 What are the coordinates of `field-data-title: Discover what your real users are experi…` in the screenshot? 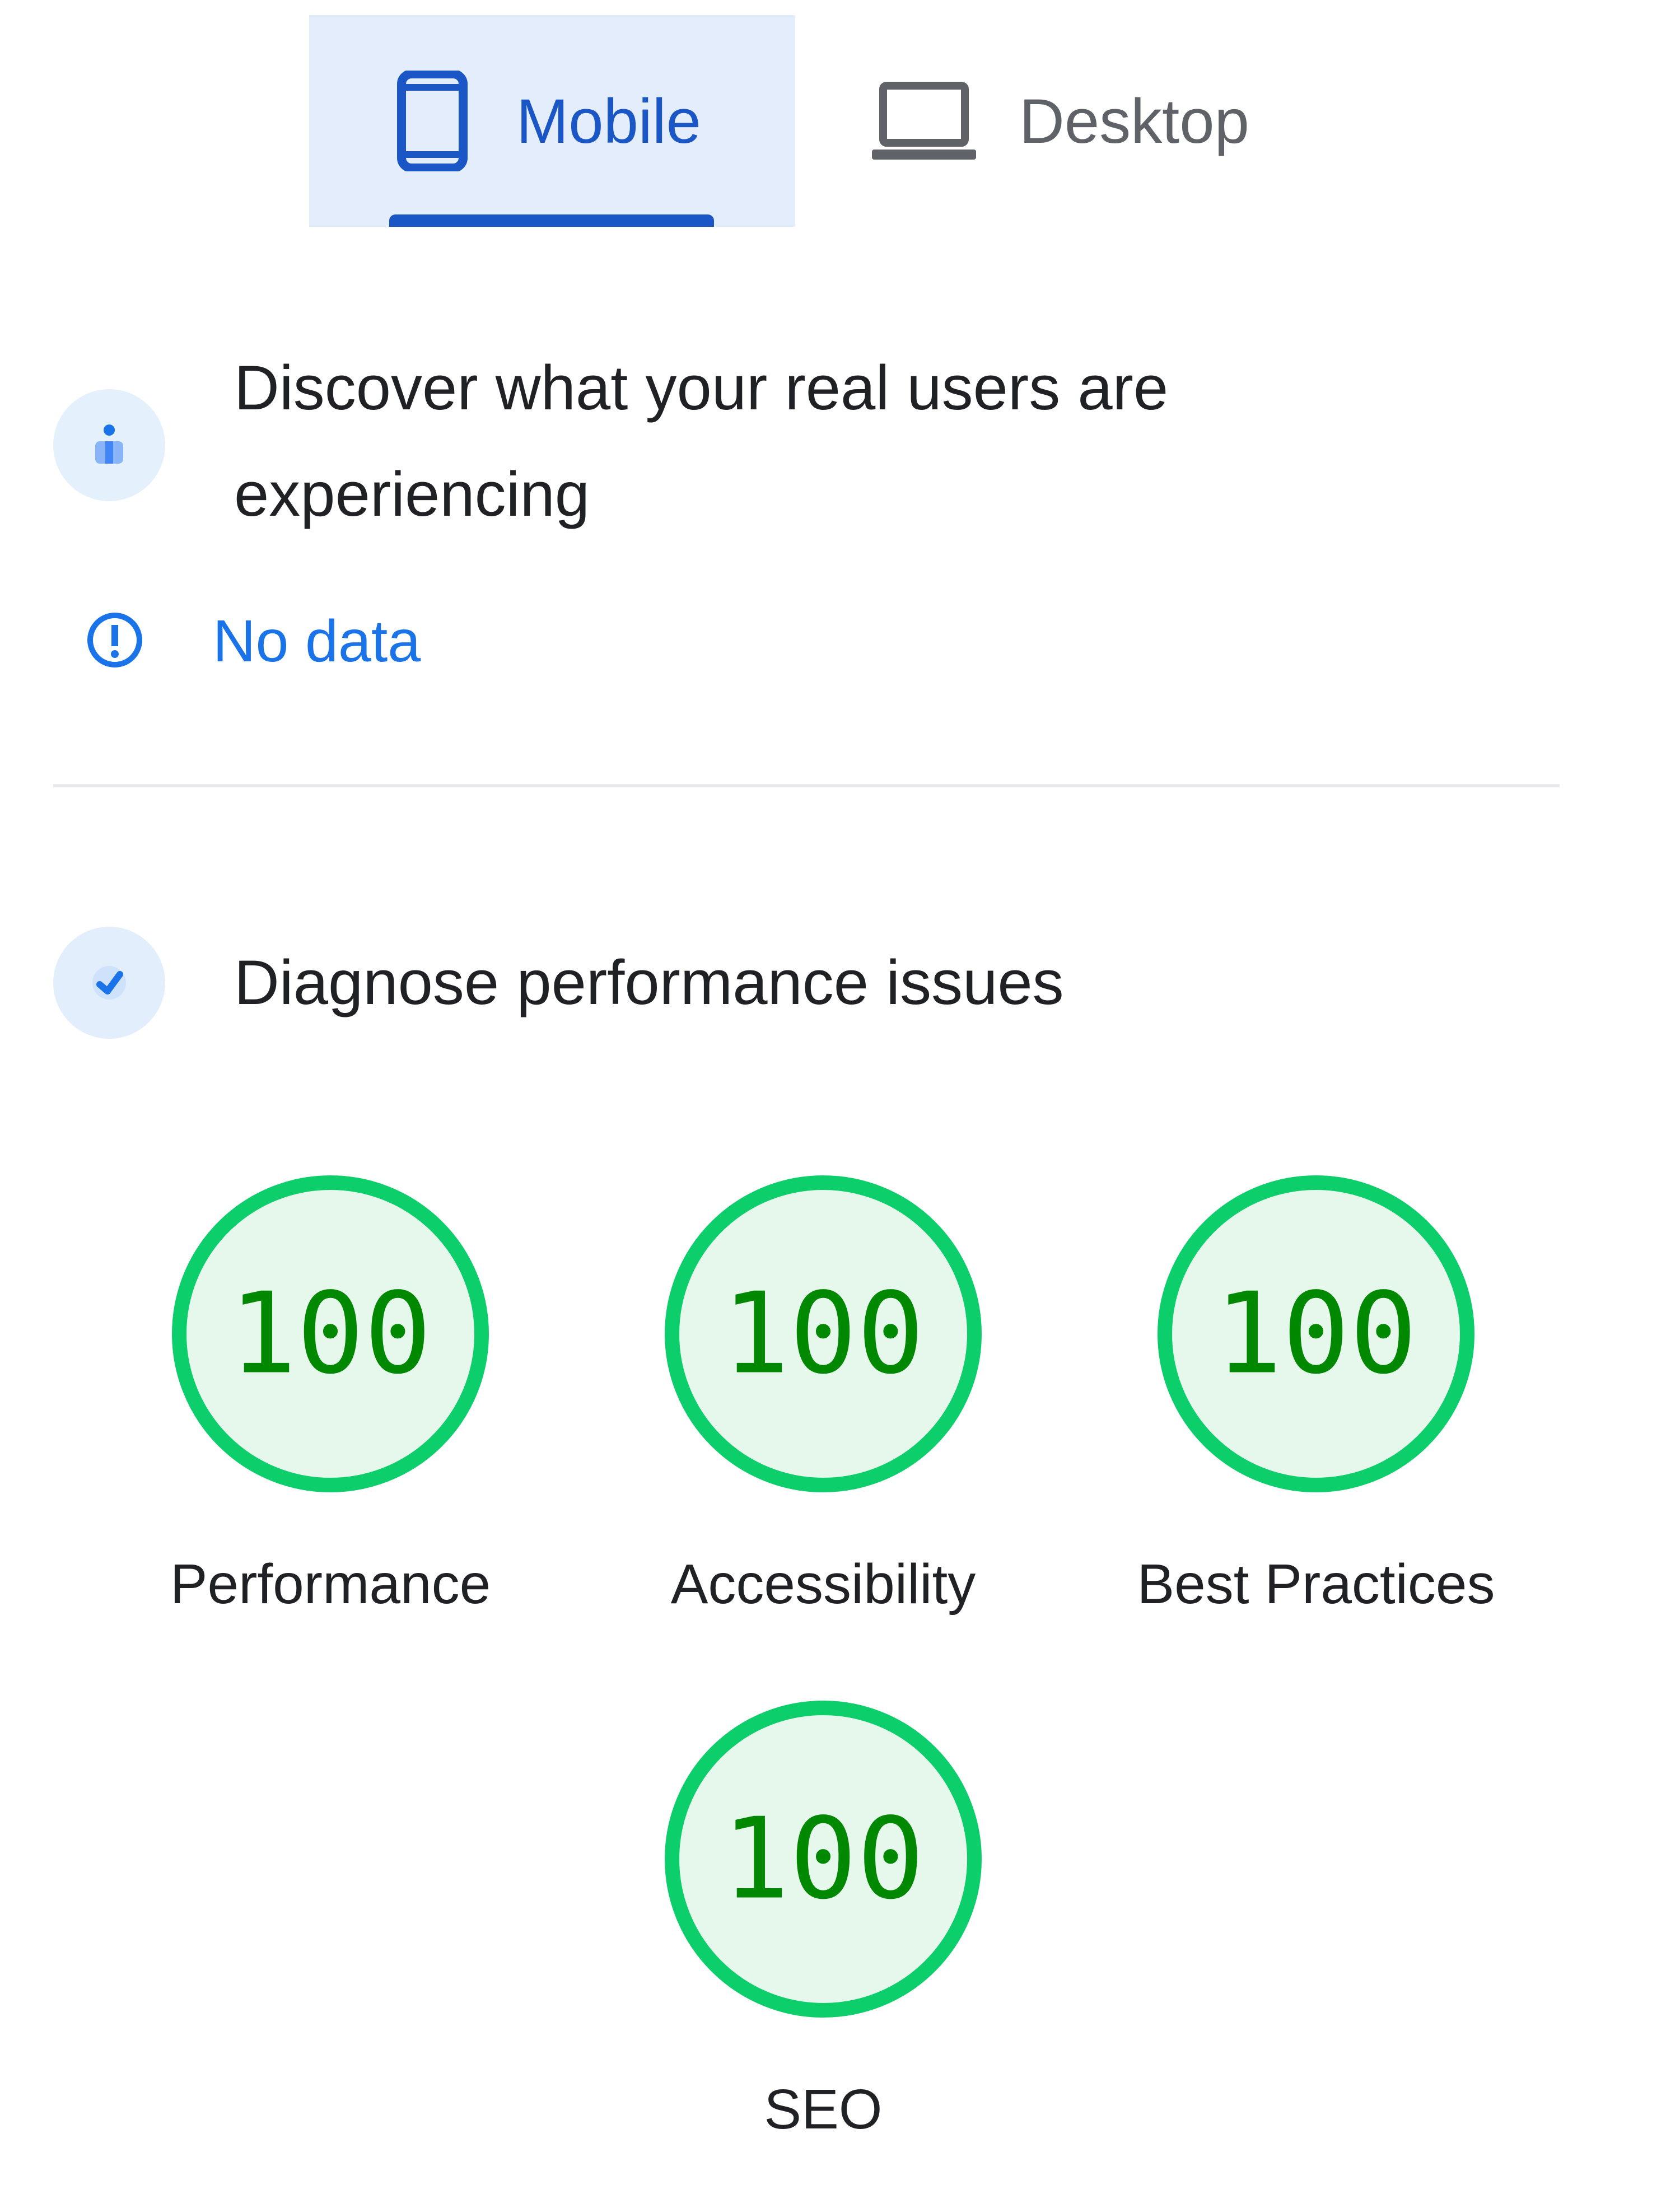 It's located at (702, 441).